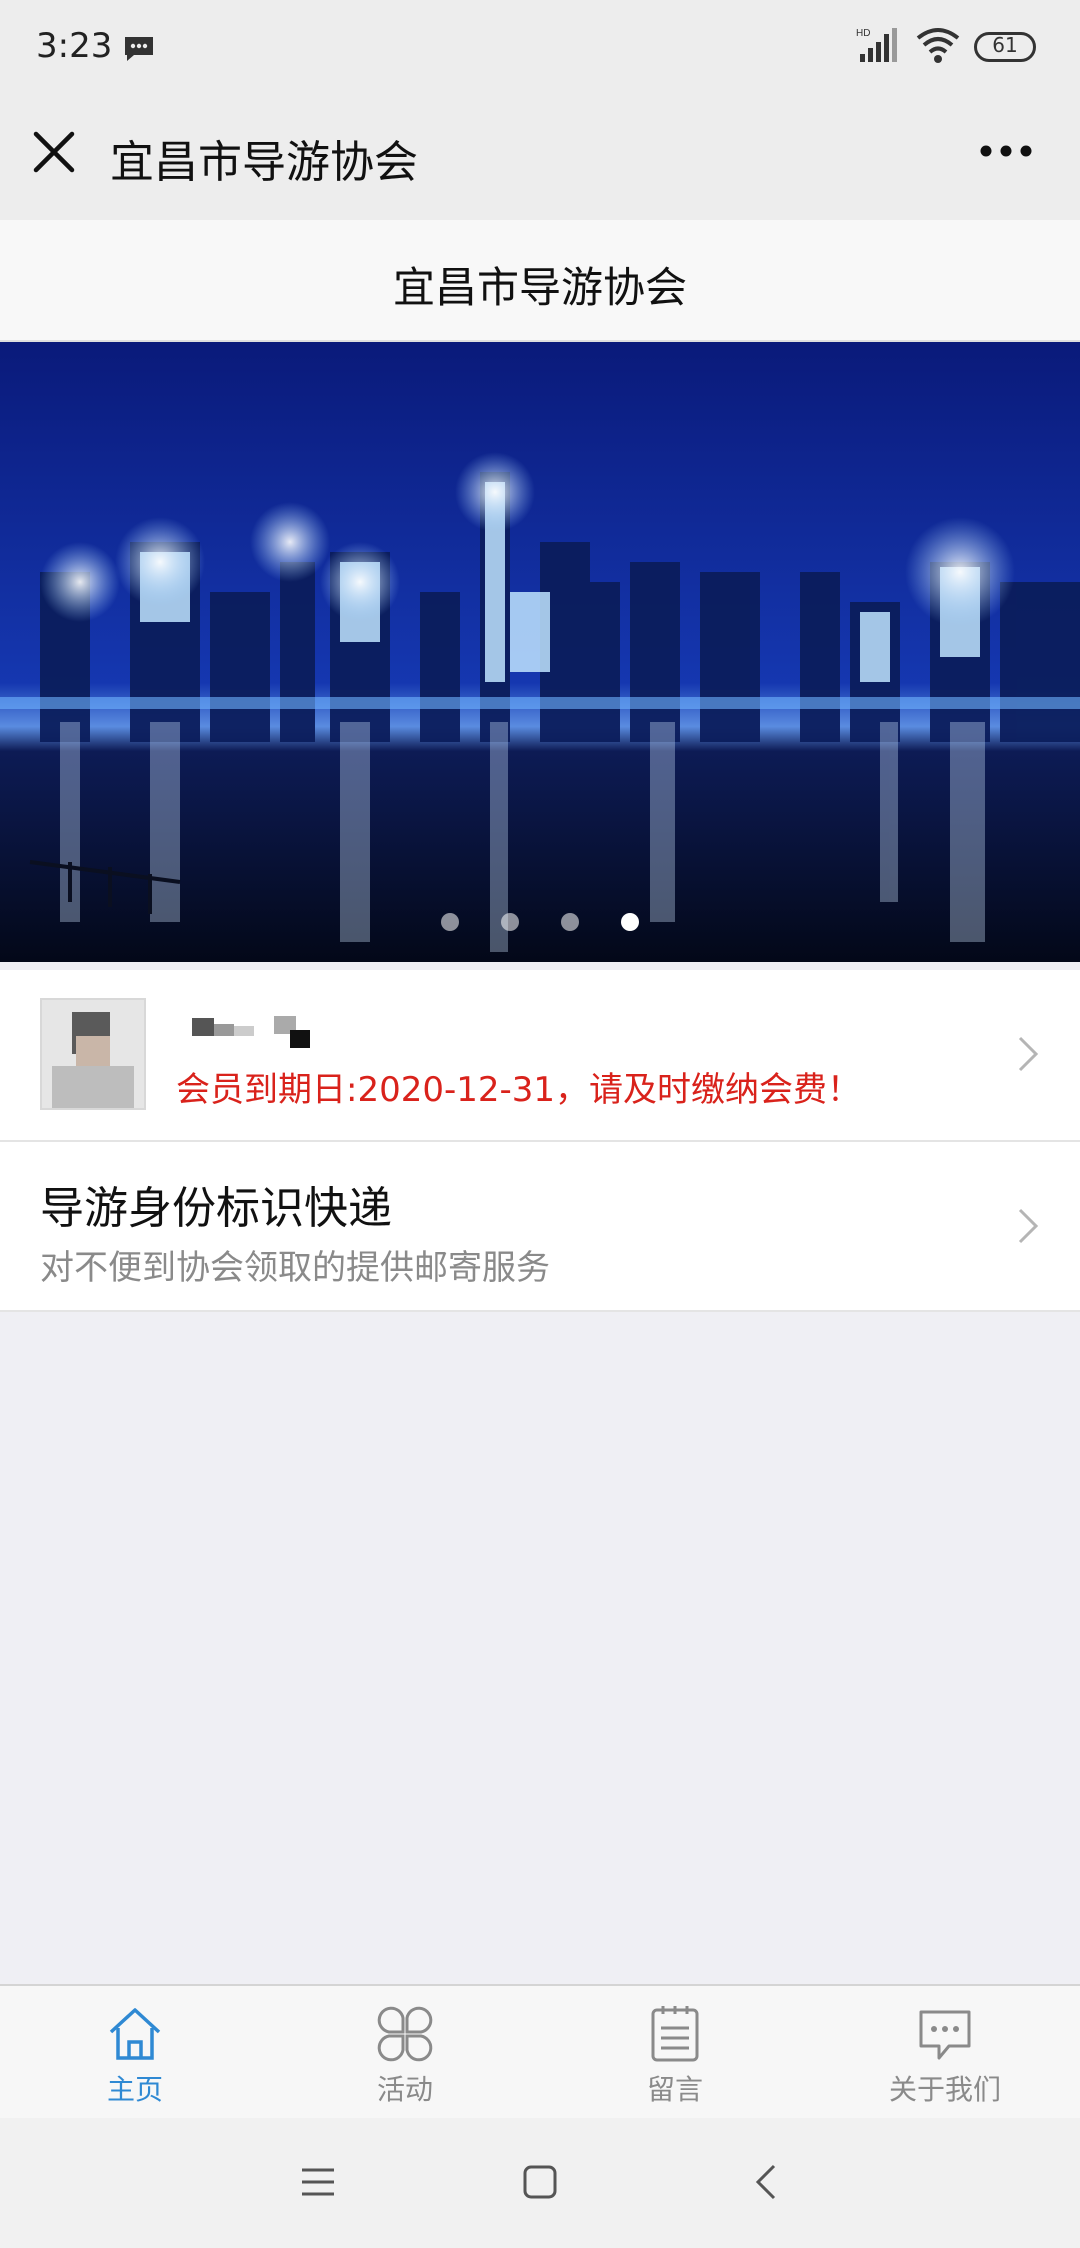  What do you see at coordinates (540, 922) in the screenshot?
I see `carousel-indicators` at bounding box center [540, 922].